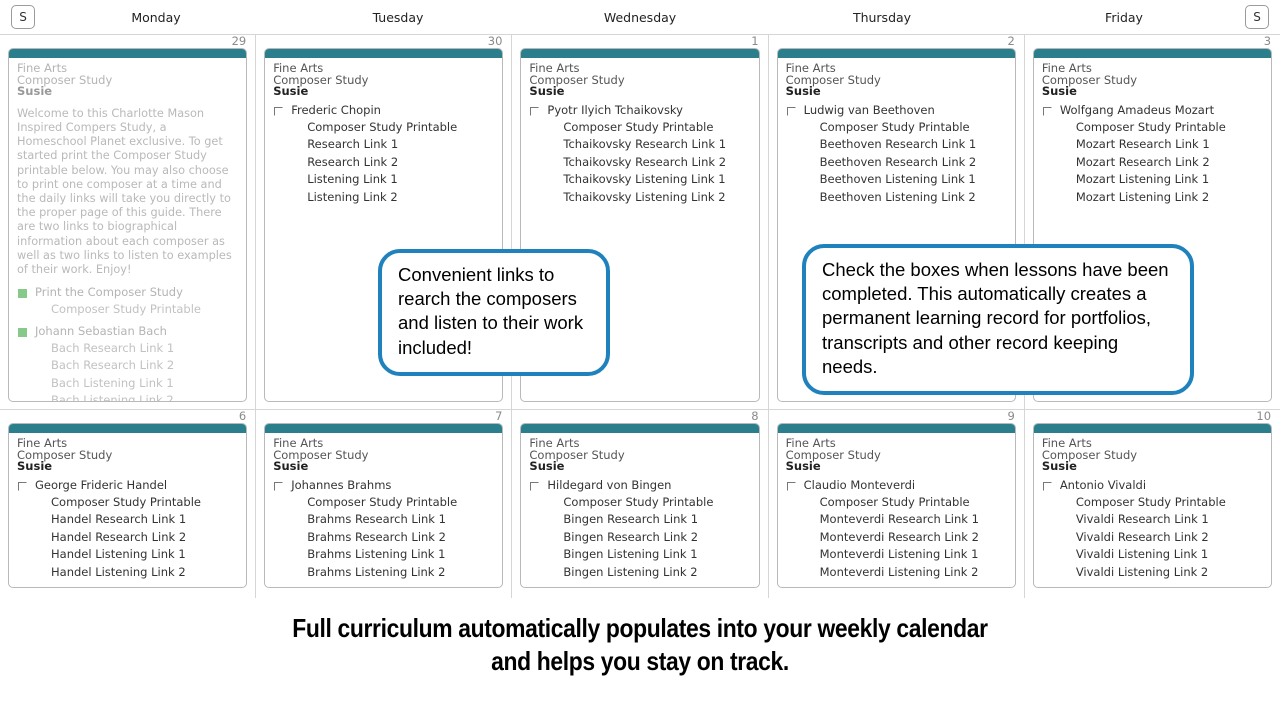 This screenshot has height=720, width=1280. What do you see at coordinates (896, 520) in the screenshot?
I see `task-link: Monteverdi Research Link 1` at bounding box center [896, 520].